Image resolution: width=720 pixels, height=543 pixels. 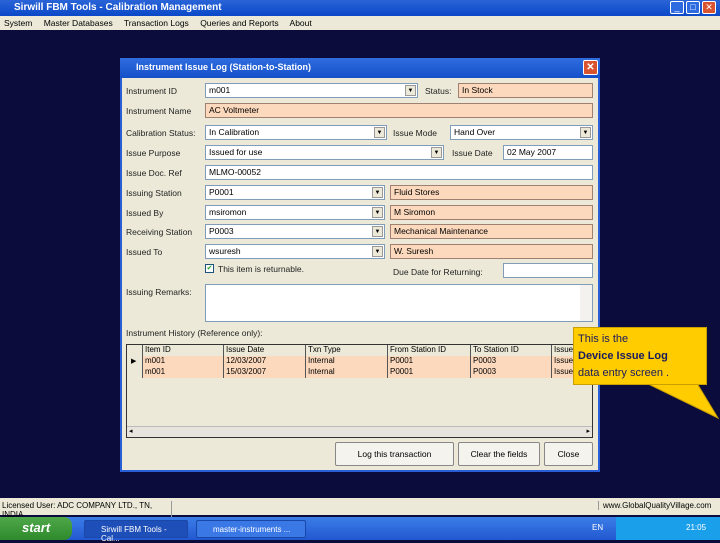 What do you see at coordinates (586, 303) in the screenshot?
I see `remarks-scrollbar` at bounding box center [586, 303].